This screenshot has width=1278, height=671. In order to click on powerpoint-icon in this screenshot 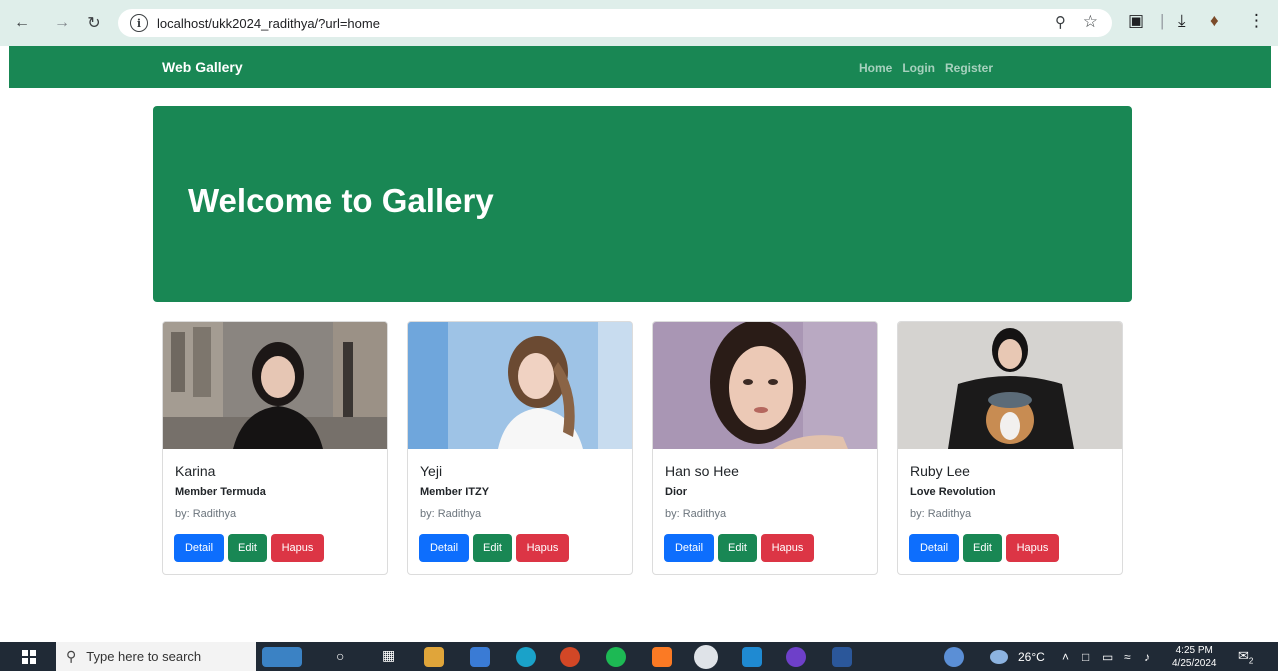, I will do `click(570, 657)`.